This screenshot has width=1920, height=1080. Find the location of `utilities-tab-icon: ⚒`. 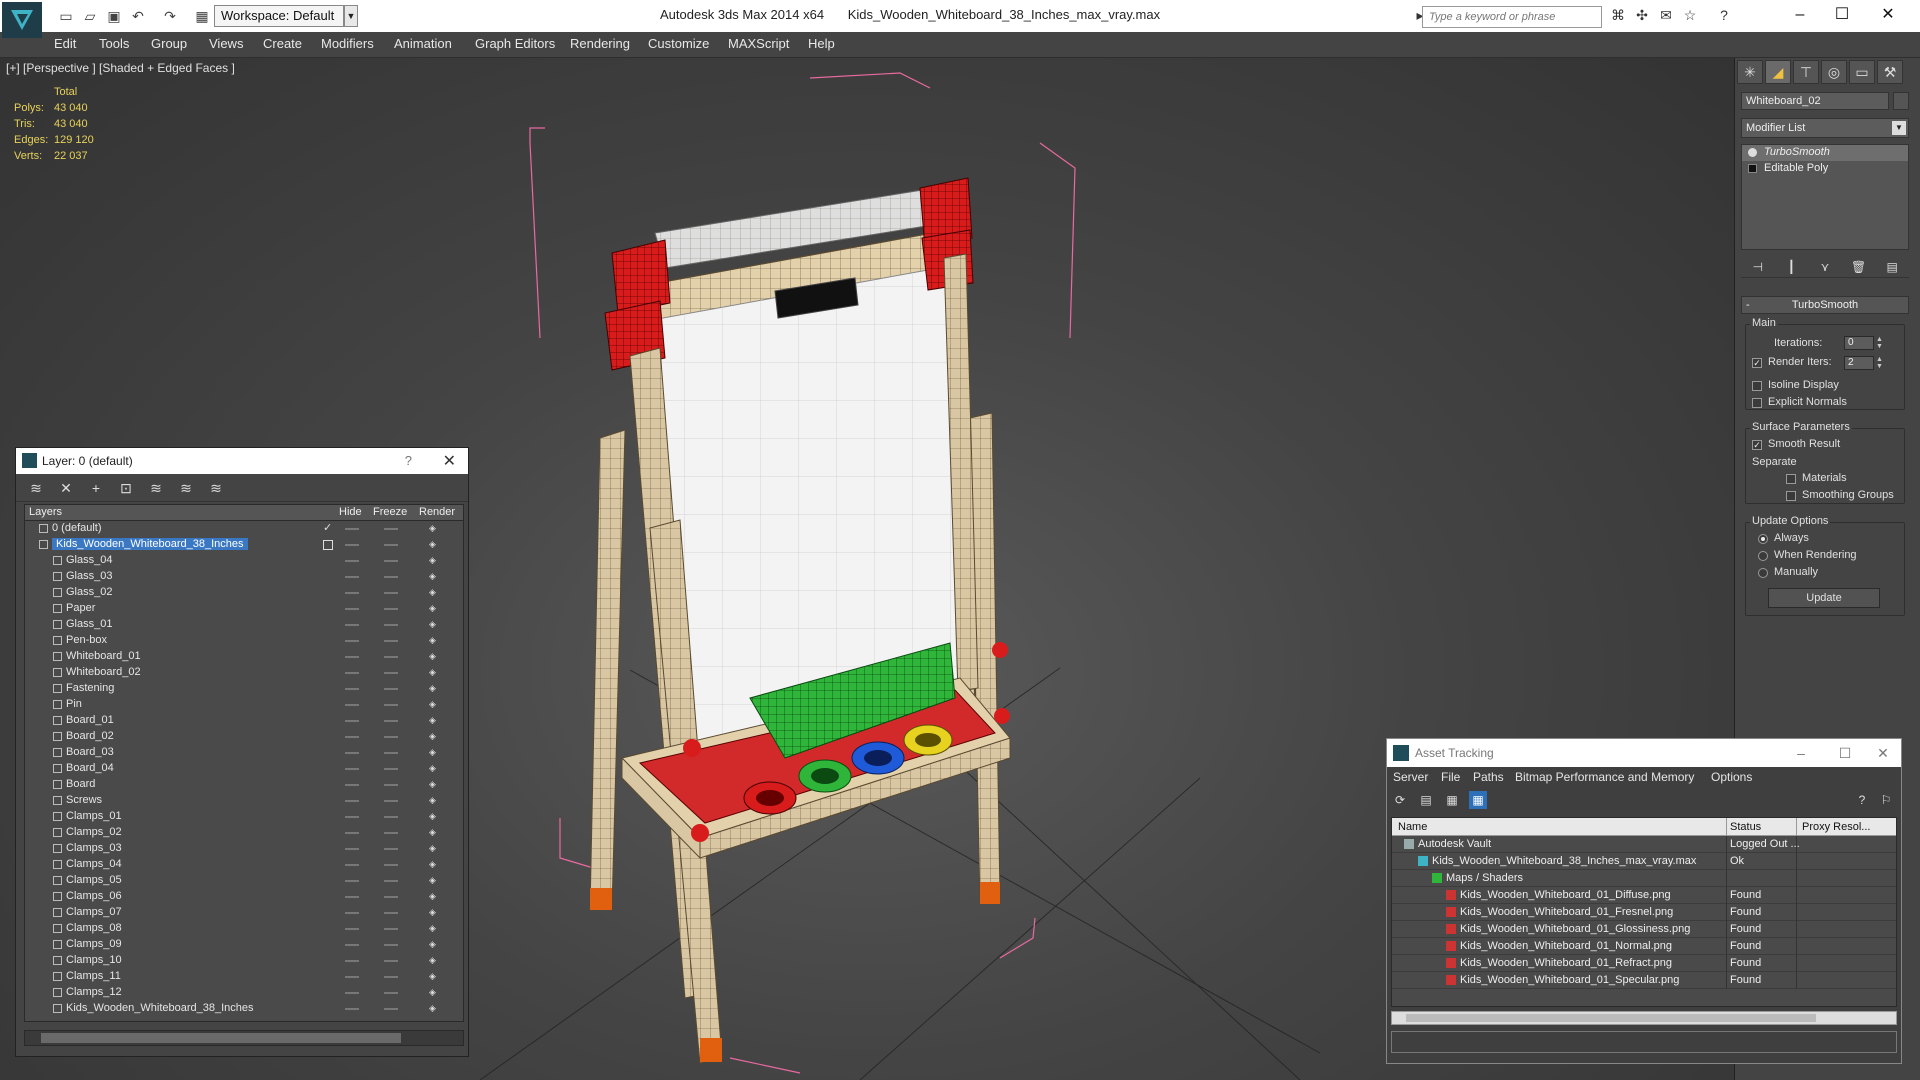

utilities-tab-icon: ⚒ is located at coordinates (1890, 72).